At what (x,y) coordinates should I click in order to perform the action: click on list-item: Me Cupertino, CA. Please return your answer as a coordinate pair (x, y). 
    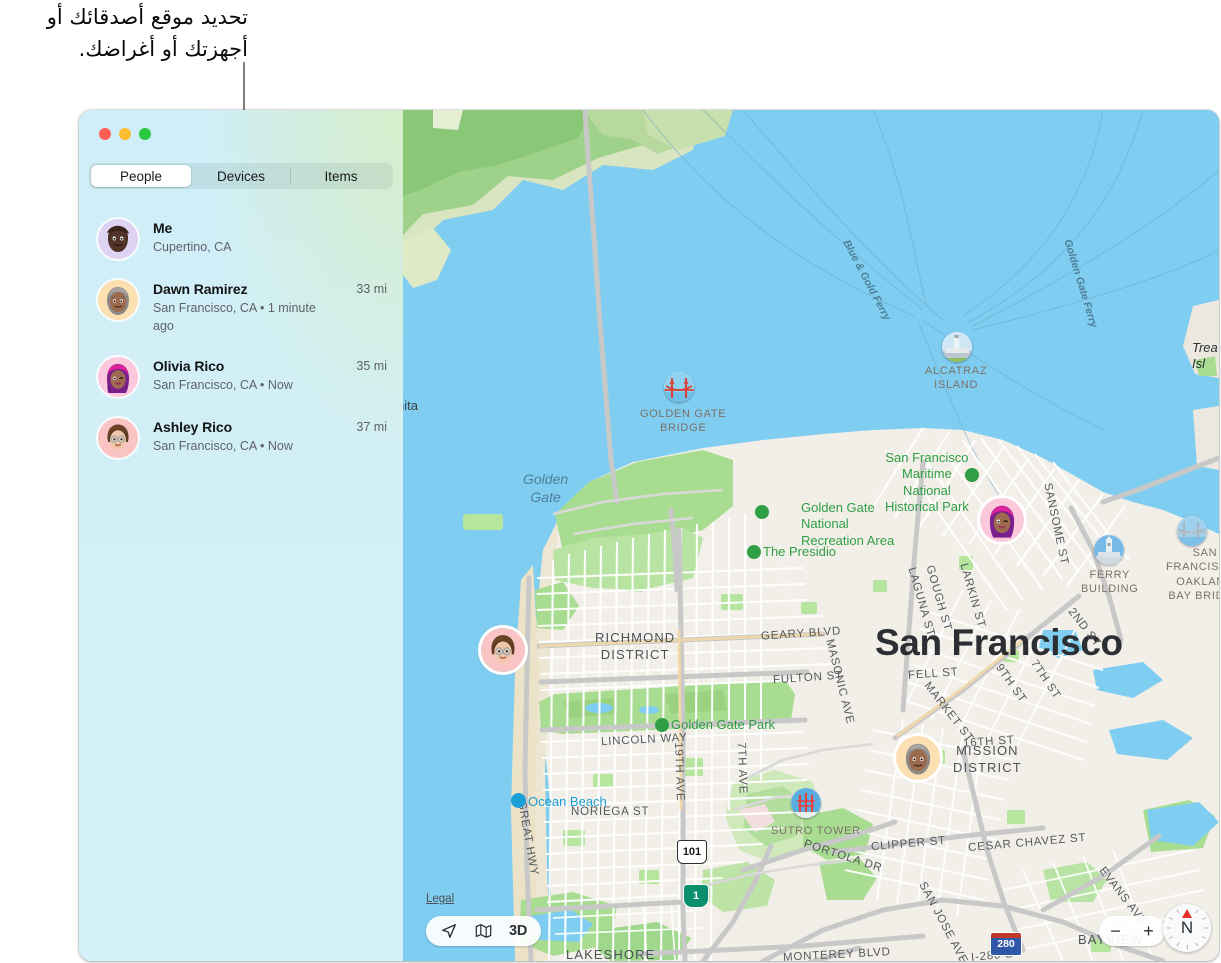
    Looking at the image, I should click on (241, 238).